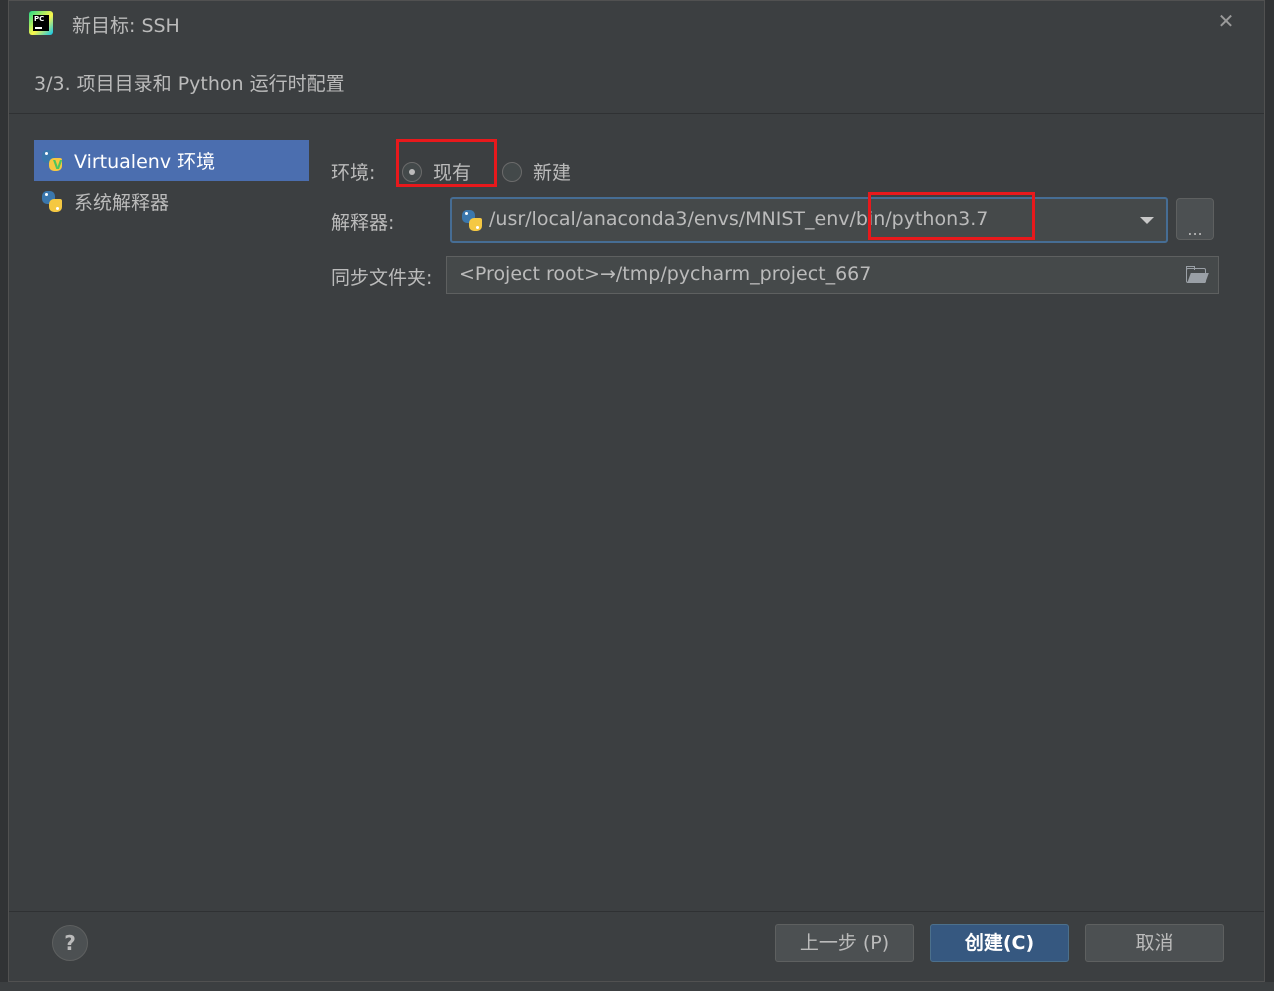 The height and width of the screenshot is (991, 1274). I want to click on sync-folders-field: <Project root>→/tmp/pycharm_project_667, so click(832, 275).